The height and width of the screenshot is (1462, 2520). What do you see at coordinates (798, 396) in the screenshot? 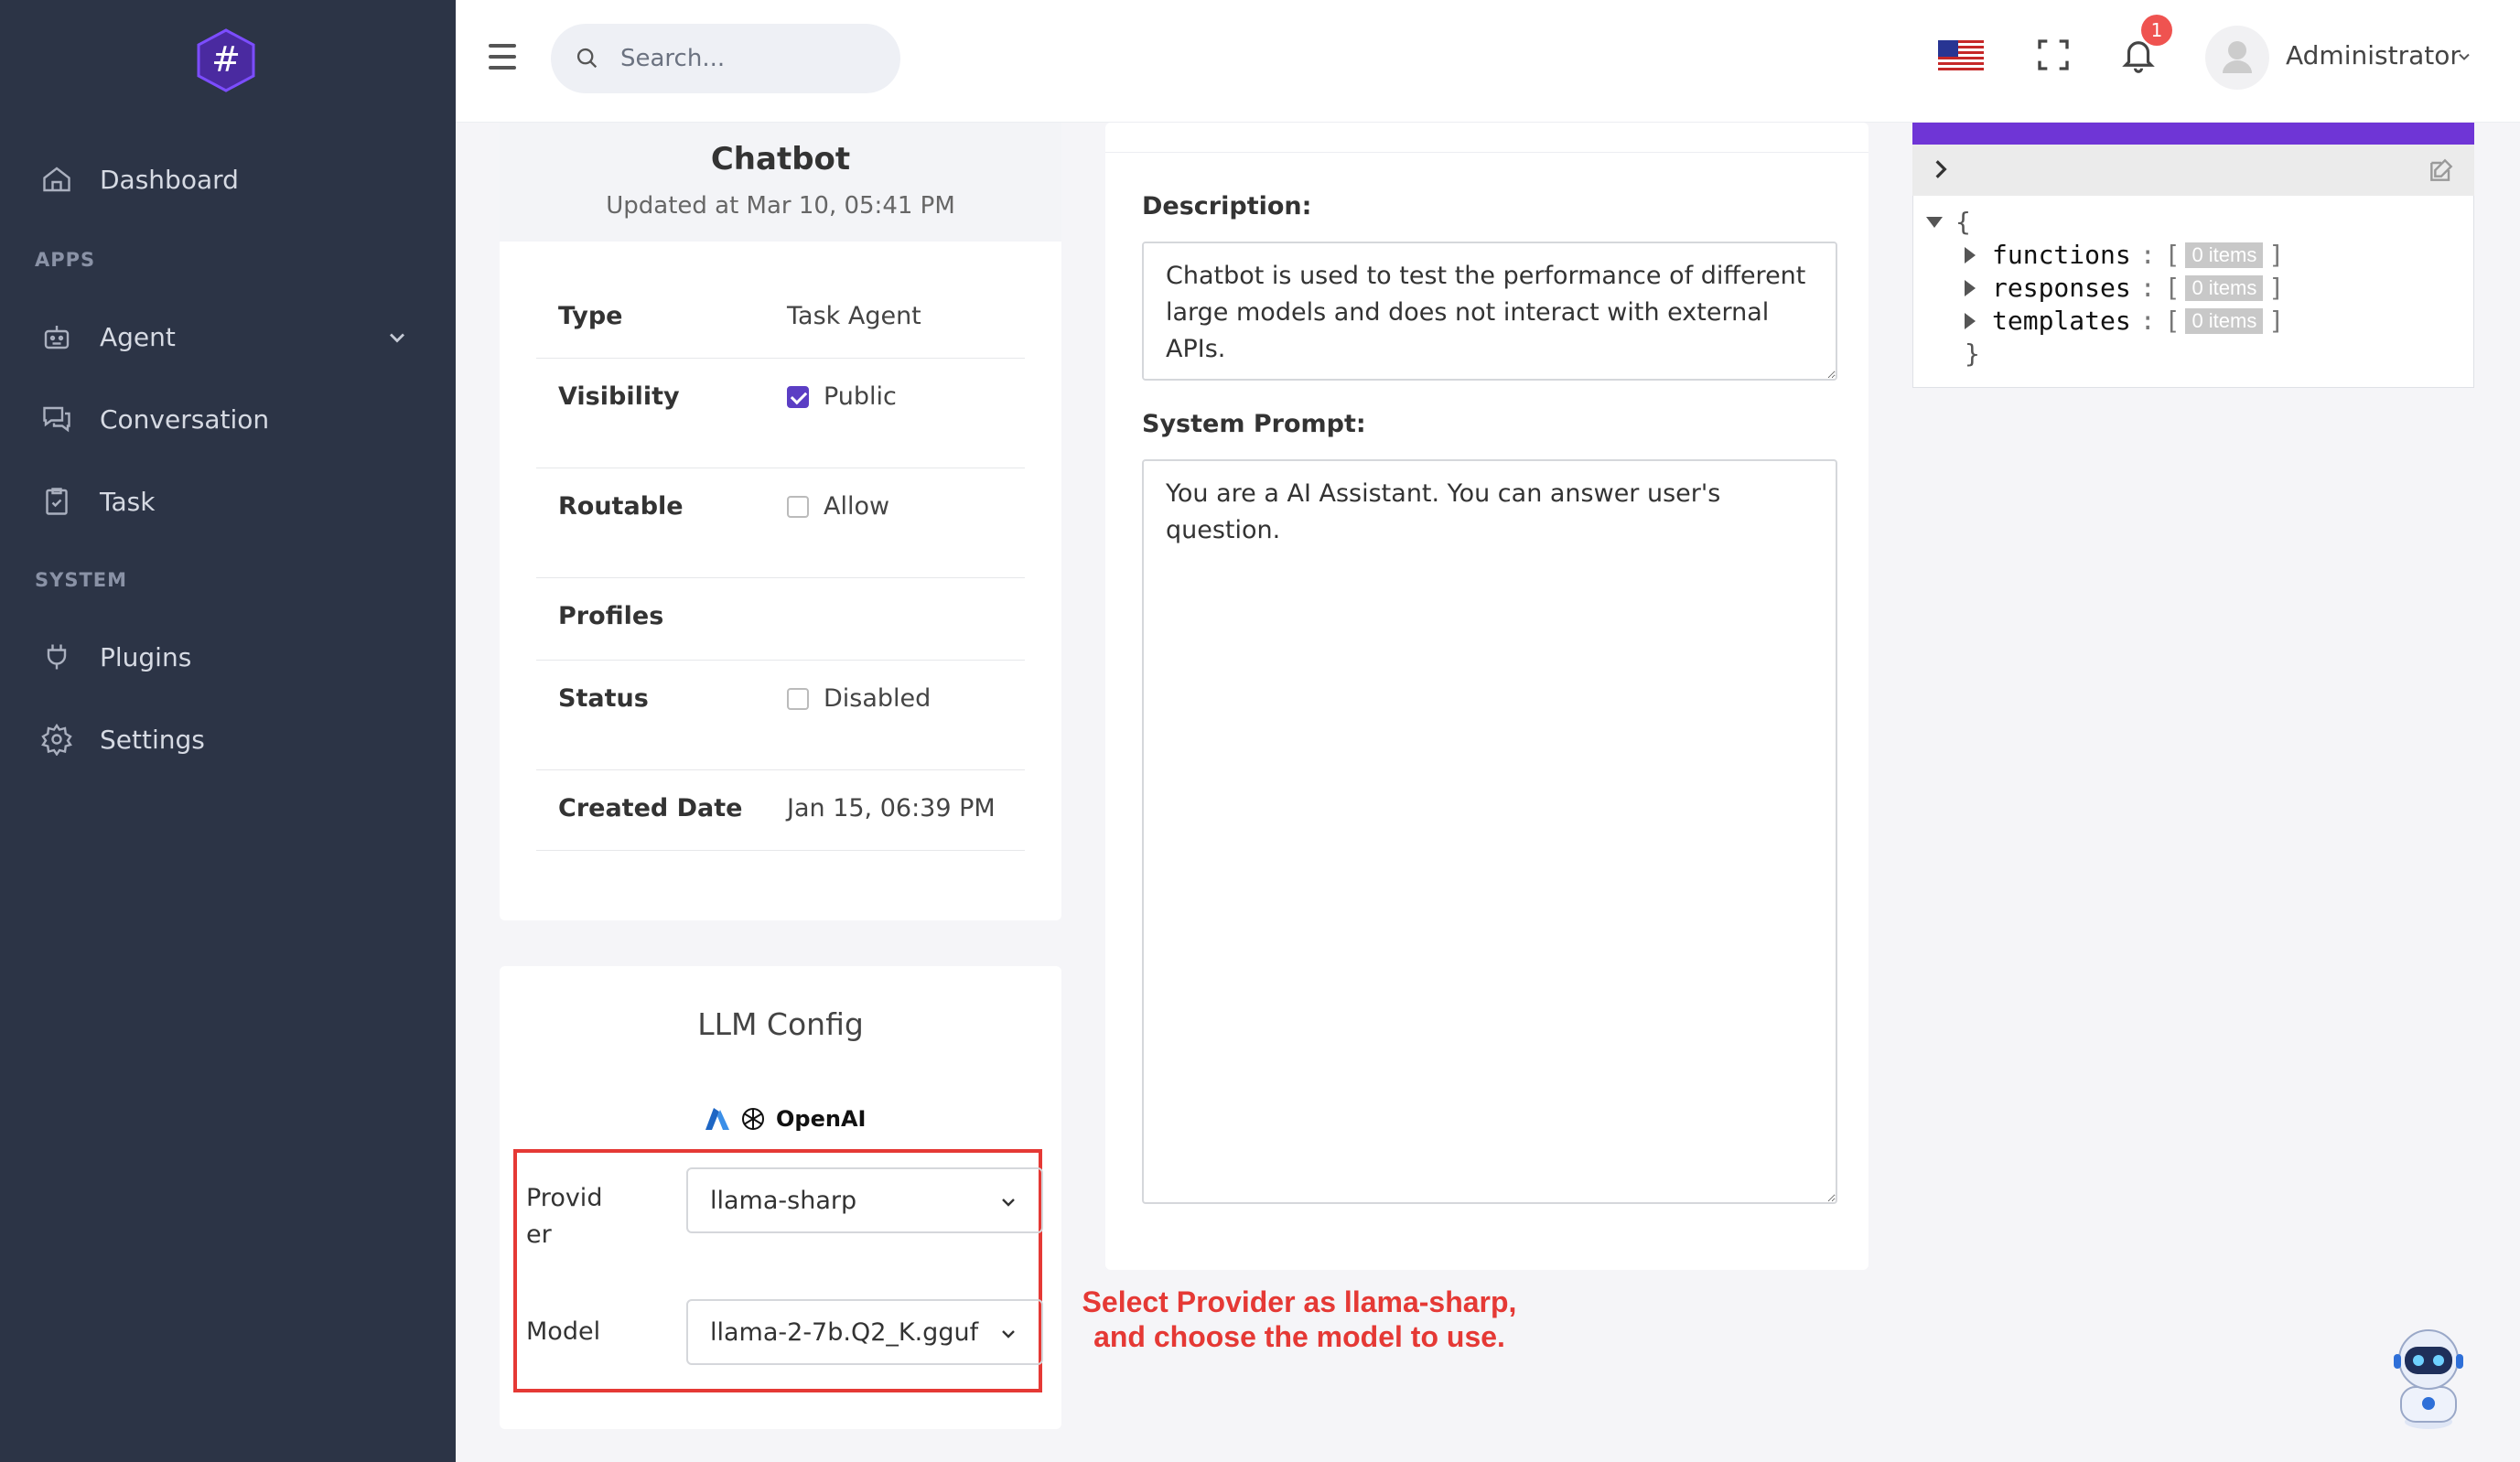
I see `checkbox-checked-icon` at bounding box center [798, 396].